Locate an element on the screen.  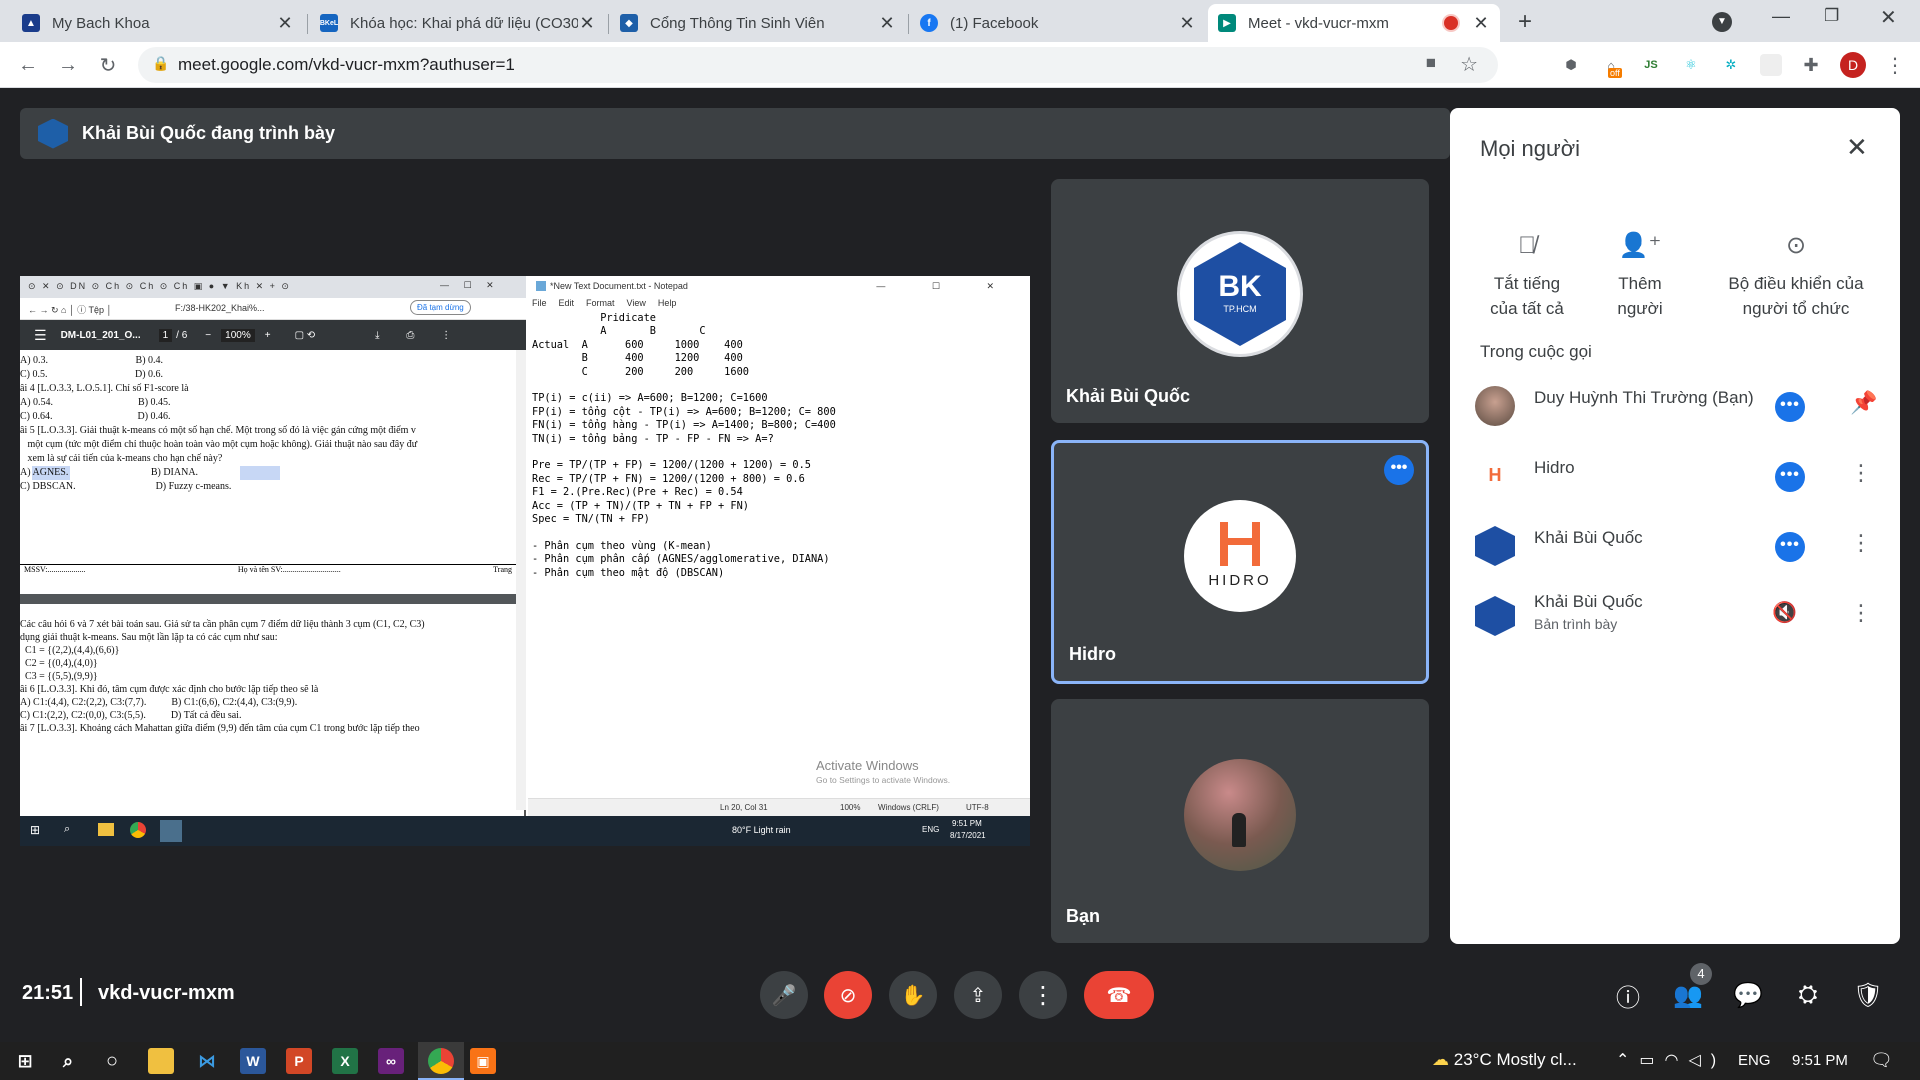
present-button: ⇪ is located at coordinates (978, 995).